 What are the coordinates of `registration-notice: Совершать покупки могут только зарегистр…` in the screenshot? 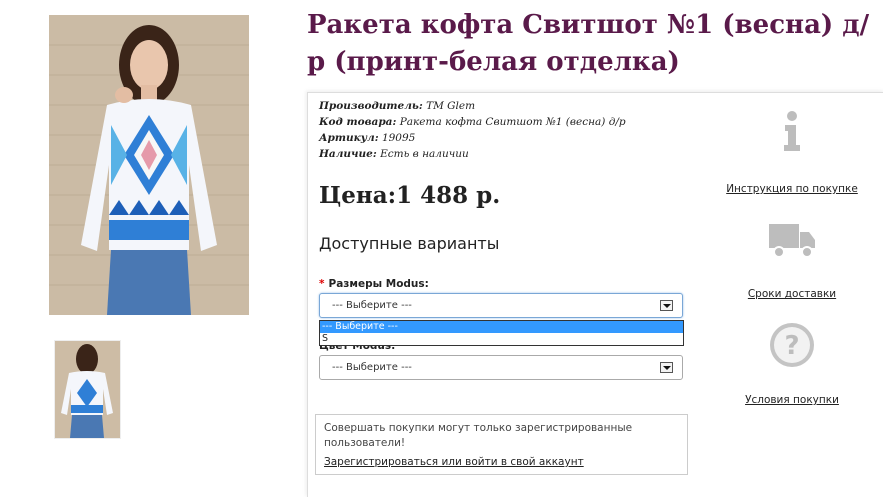 It's located at (501, 444).